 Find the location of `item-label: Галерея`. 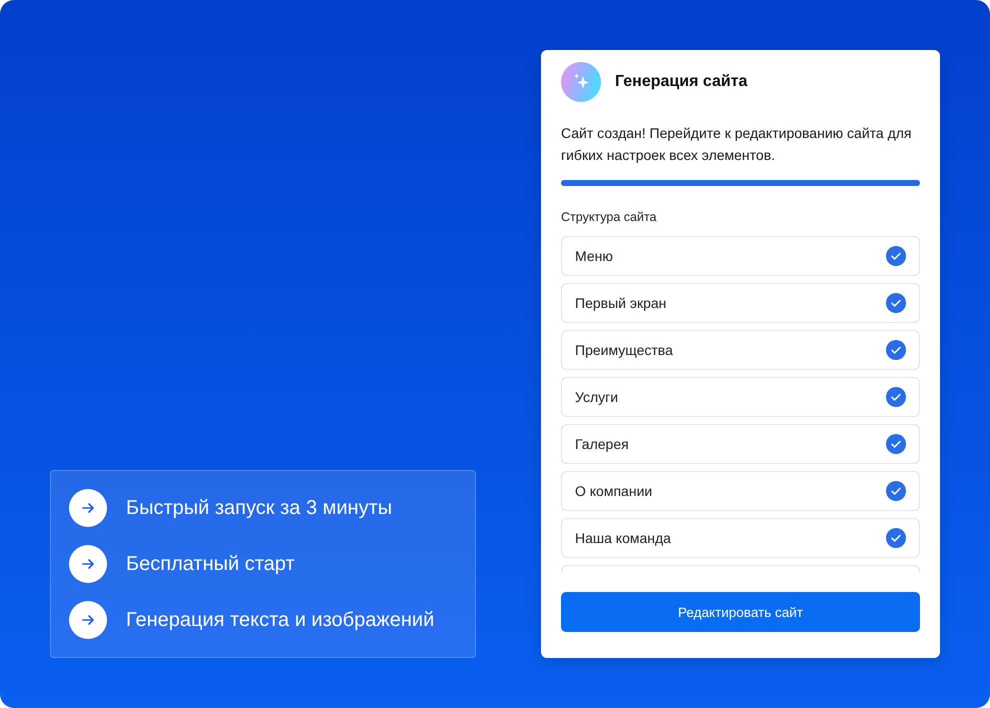

item-label: Галерея is located at coordinates (602, 444).